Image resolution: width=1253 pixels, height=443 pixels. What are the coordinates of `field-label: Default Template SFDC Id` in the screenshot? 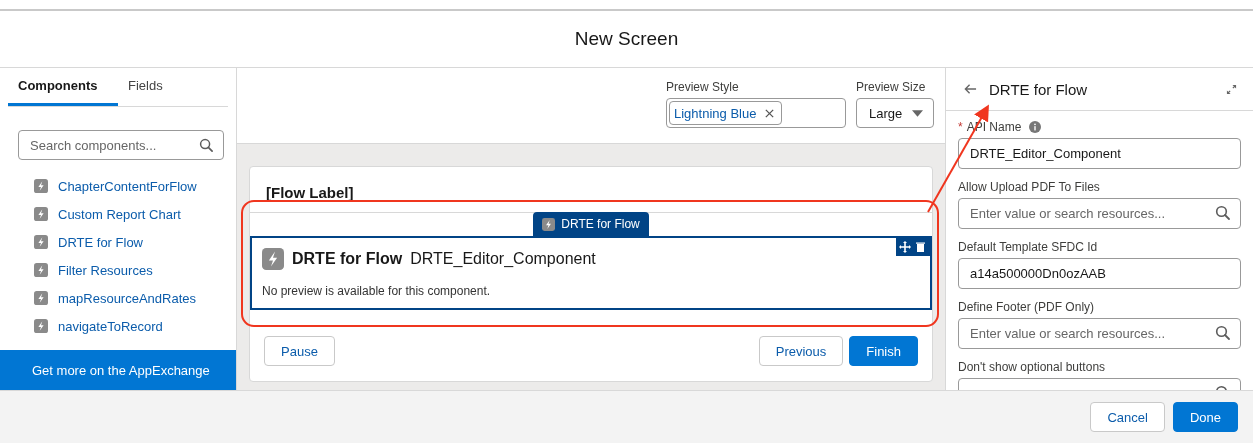 It's located at (1028, 247).